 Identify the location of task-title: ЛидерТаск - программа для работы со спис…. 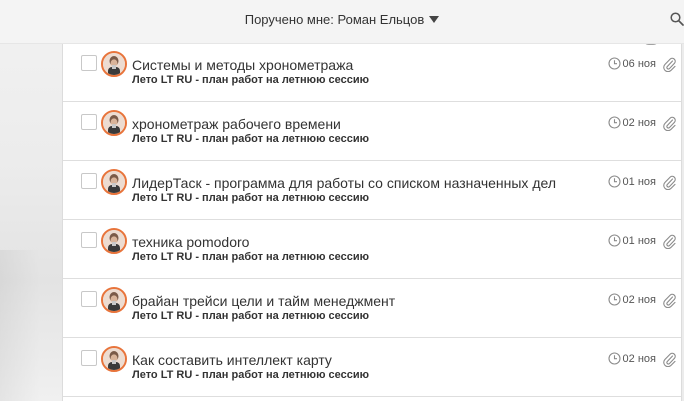
(344, 183).